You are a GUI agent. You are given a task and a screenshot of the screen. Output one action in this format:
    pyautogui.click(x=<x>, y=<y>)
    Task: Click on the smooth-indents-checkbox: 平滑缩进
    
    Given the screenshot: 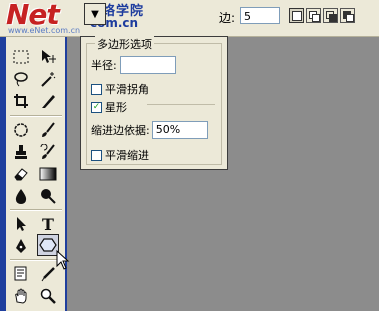 What is the action you would take?
    pyautogui.click(x=120, y=155)
    